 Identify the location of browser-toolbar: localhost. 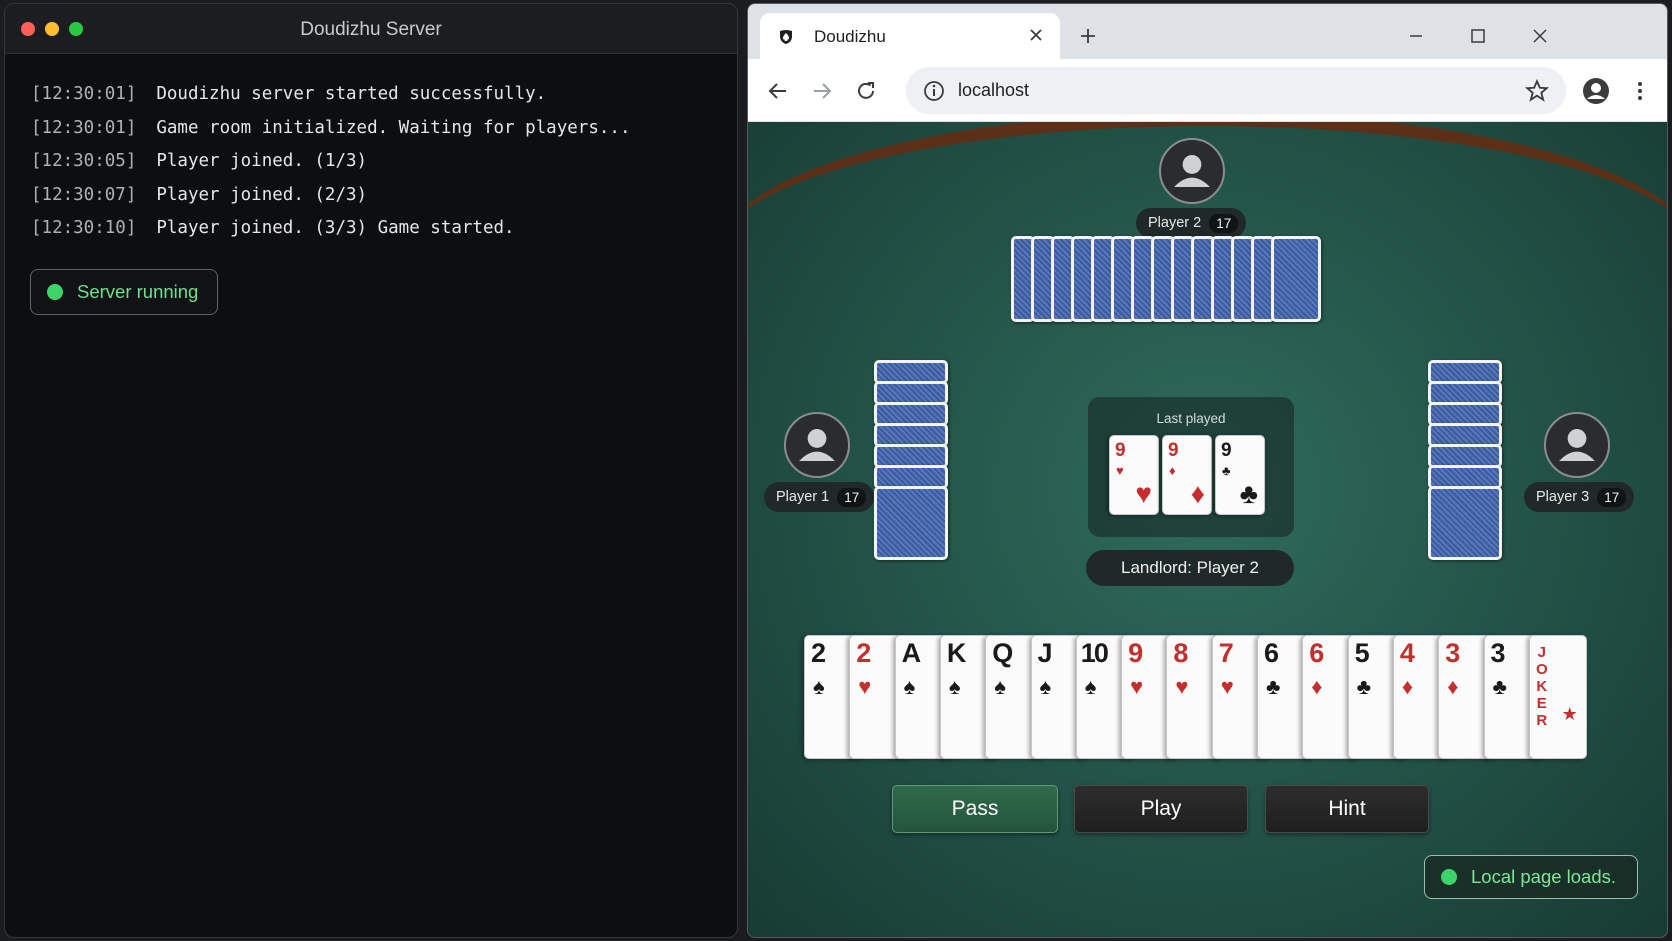
(1207, 90).